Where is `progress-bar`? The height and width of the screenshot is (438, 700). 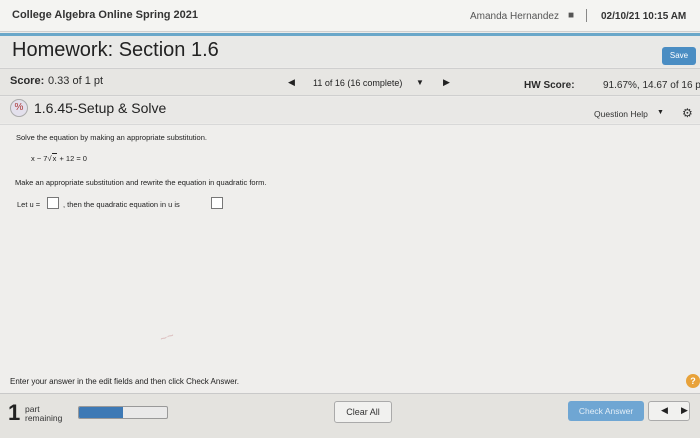
progress-bar is located at coordinates (123, 412).